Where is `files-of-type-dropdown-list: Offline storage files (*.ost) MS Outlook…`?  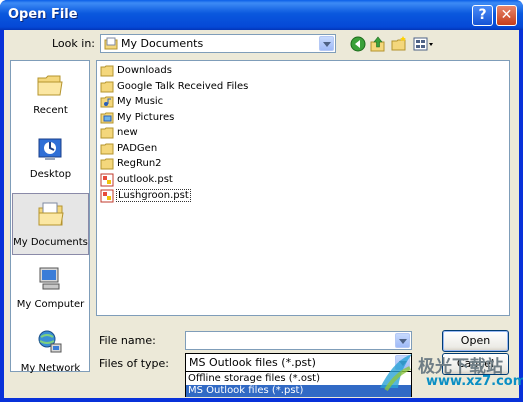 files-of-type-dropdown-list: Offline storage files (*.ost) MS Outlook… is located at coordinates (298, 384).